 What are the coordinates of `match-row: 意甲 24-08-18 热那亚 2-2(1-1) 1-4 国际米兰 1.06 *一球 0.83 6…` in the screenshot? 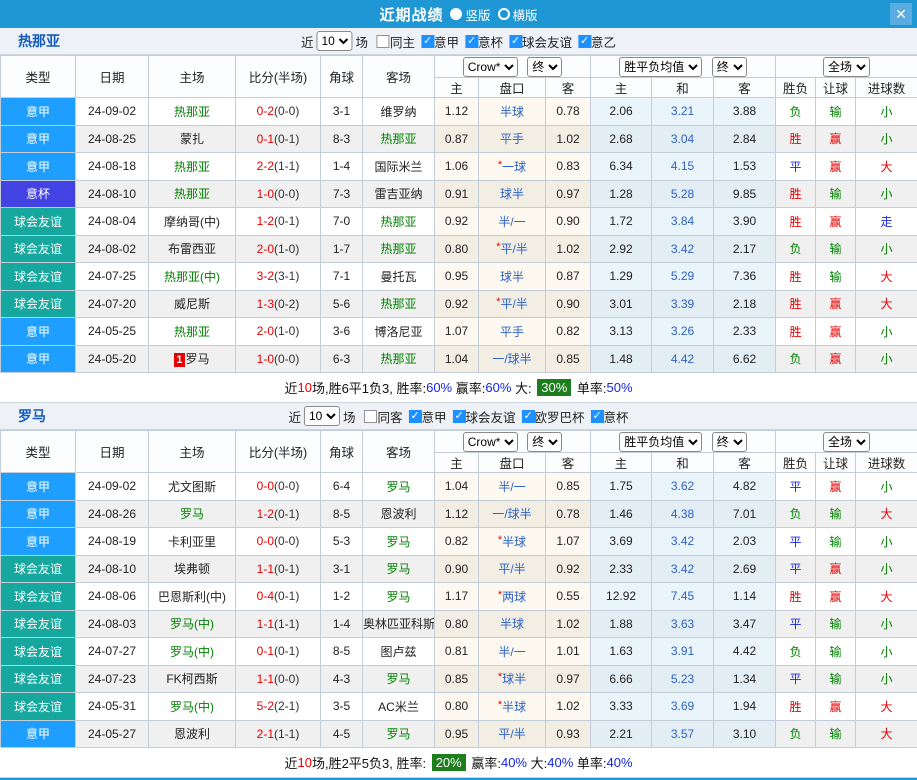 It's located at (458, 166).